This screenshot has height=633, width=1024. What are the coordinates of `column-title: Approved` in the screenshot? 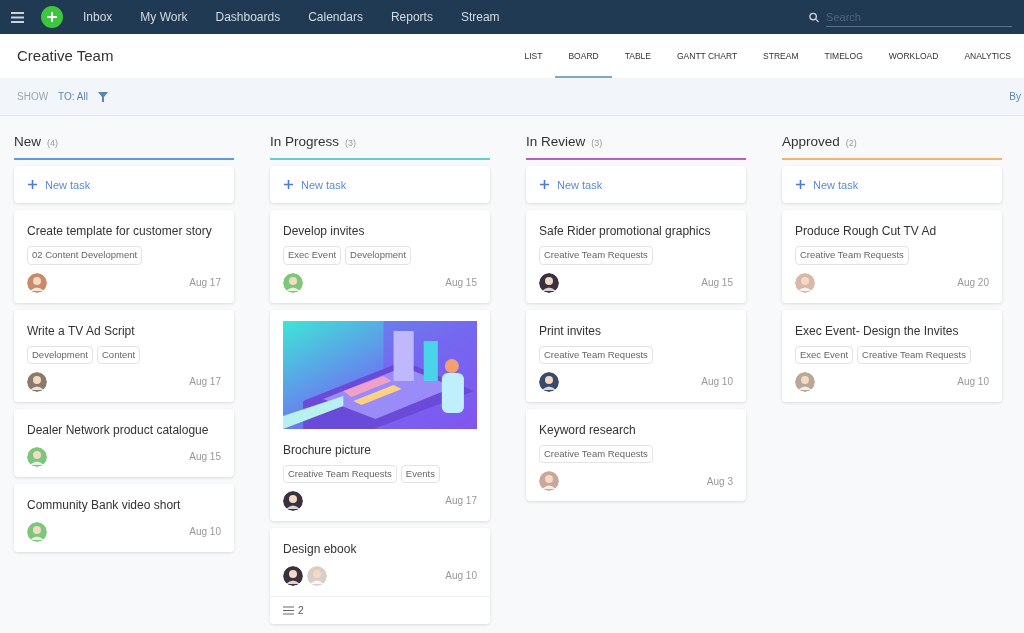 It's located at (811, 142).